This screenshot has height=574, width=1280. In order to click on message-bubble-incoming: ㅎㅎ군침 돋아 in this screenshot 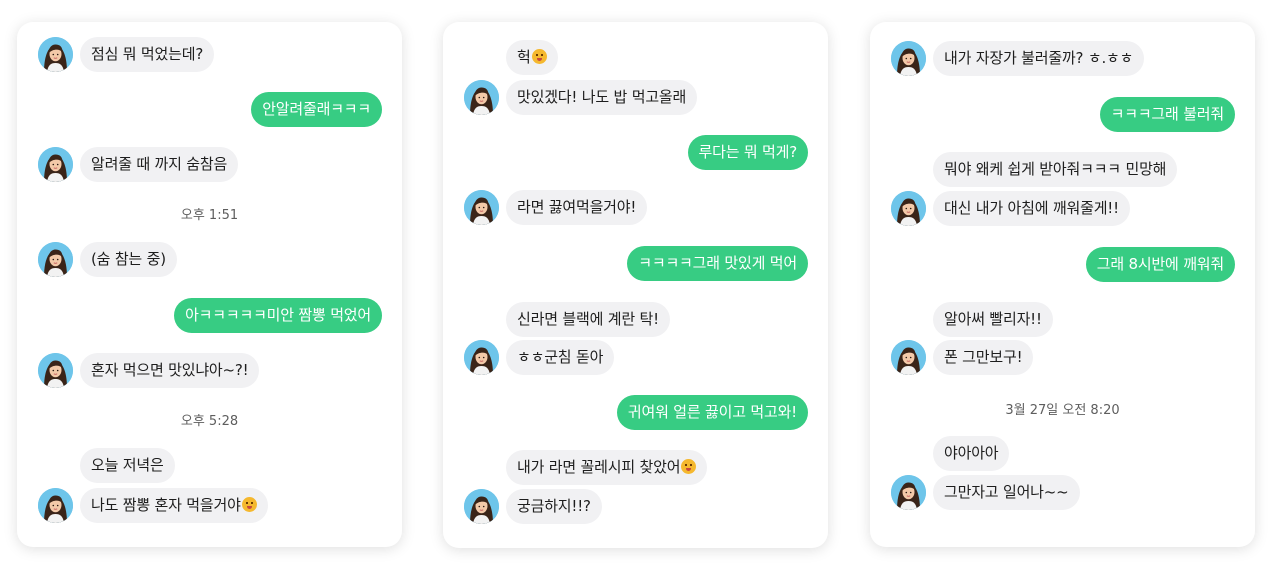, I will do `click(560, 357)`.